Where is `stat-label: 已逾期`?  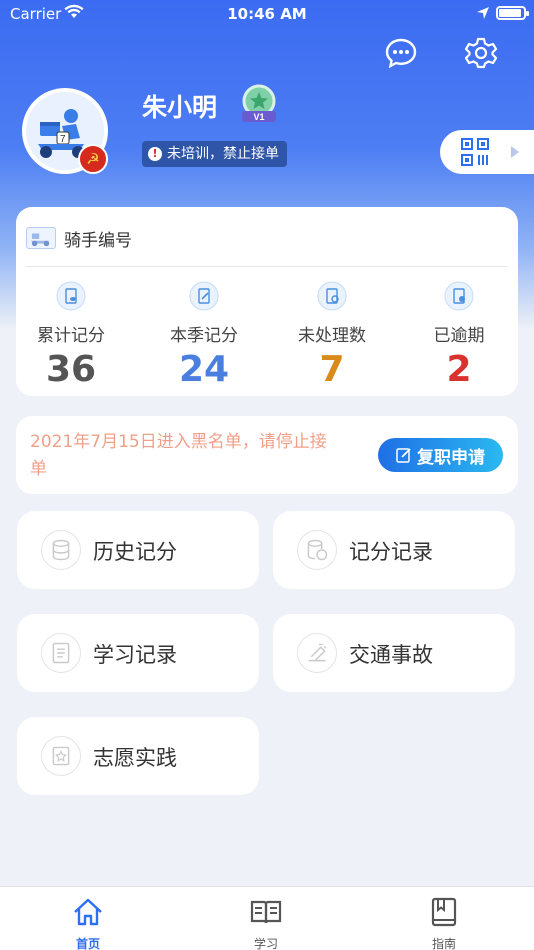 stat-label: 已逾期 is located at coordinates (459, 336).